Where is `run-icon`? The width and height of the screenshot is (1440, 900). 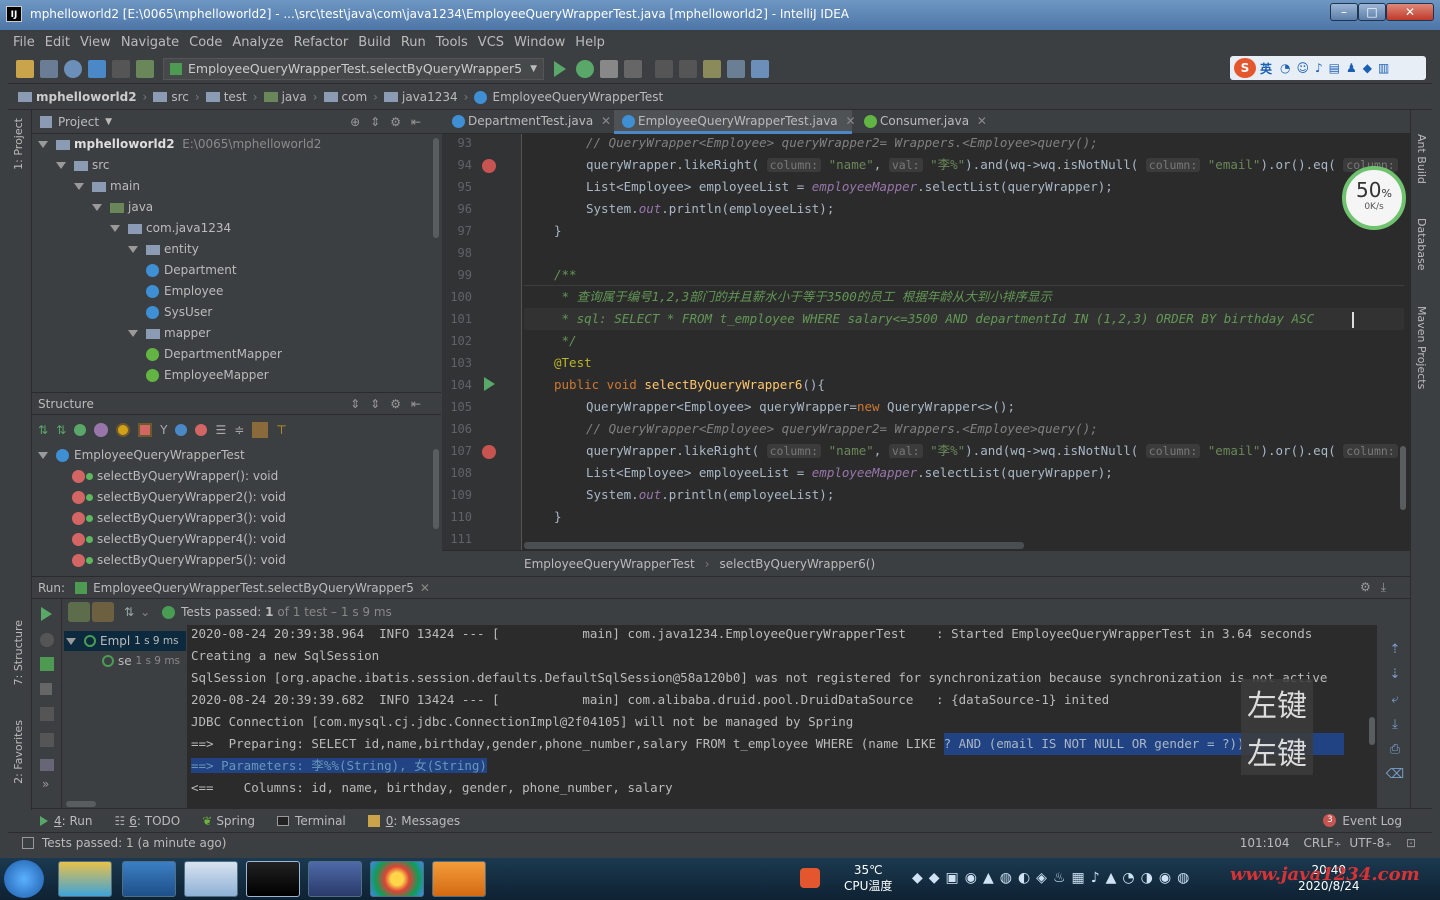 run-icon is located at coordinates (560, 68).